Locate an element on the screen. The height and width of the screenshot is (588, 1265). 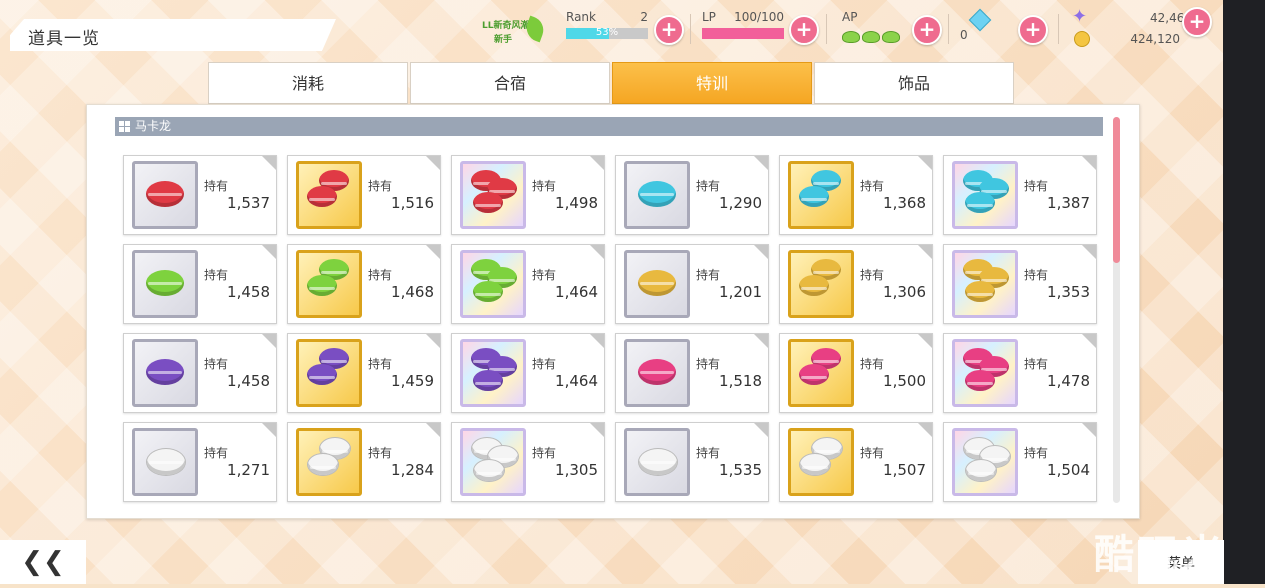
item-card: 持有 1,478 is located at coordinates (1020, 373).